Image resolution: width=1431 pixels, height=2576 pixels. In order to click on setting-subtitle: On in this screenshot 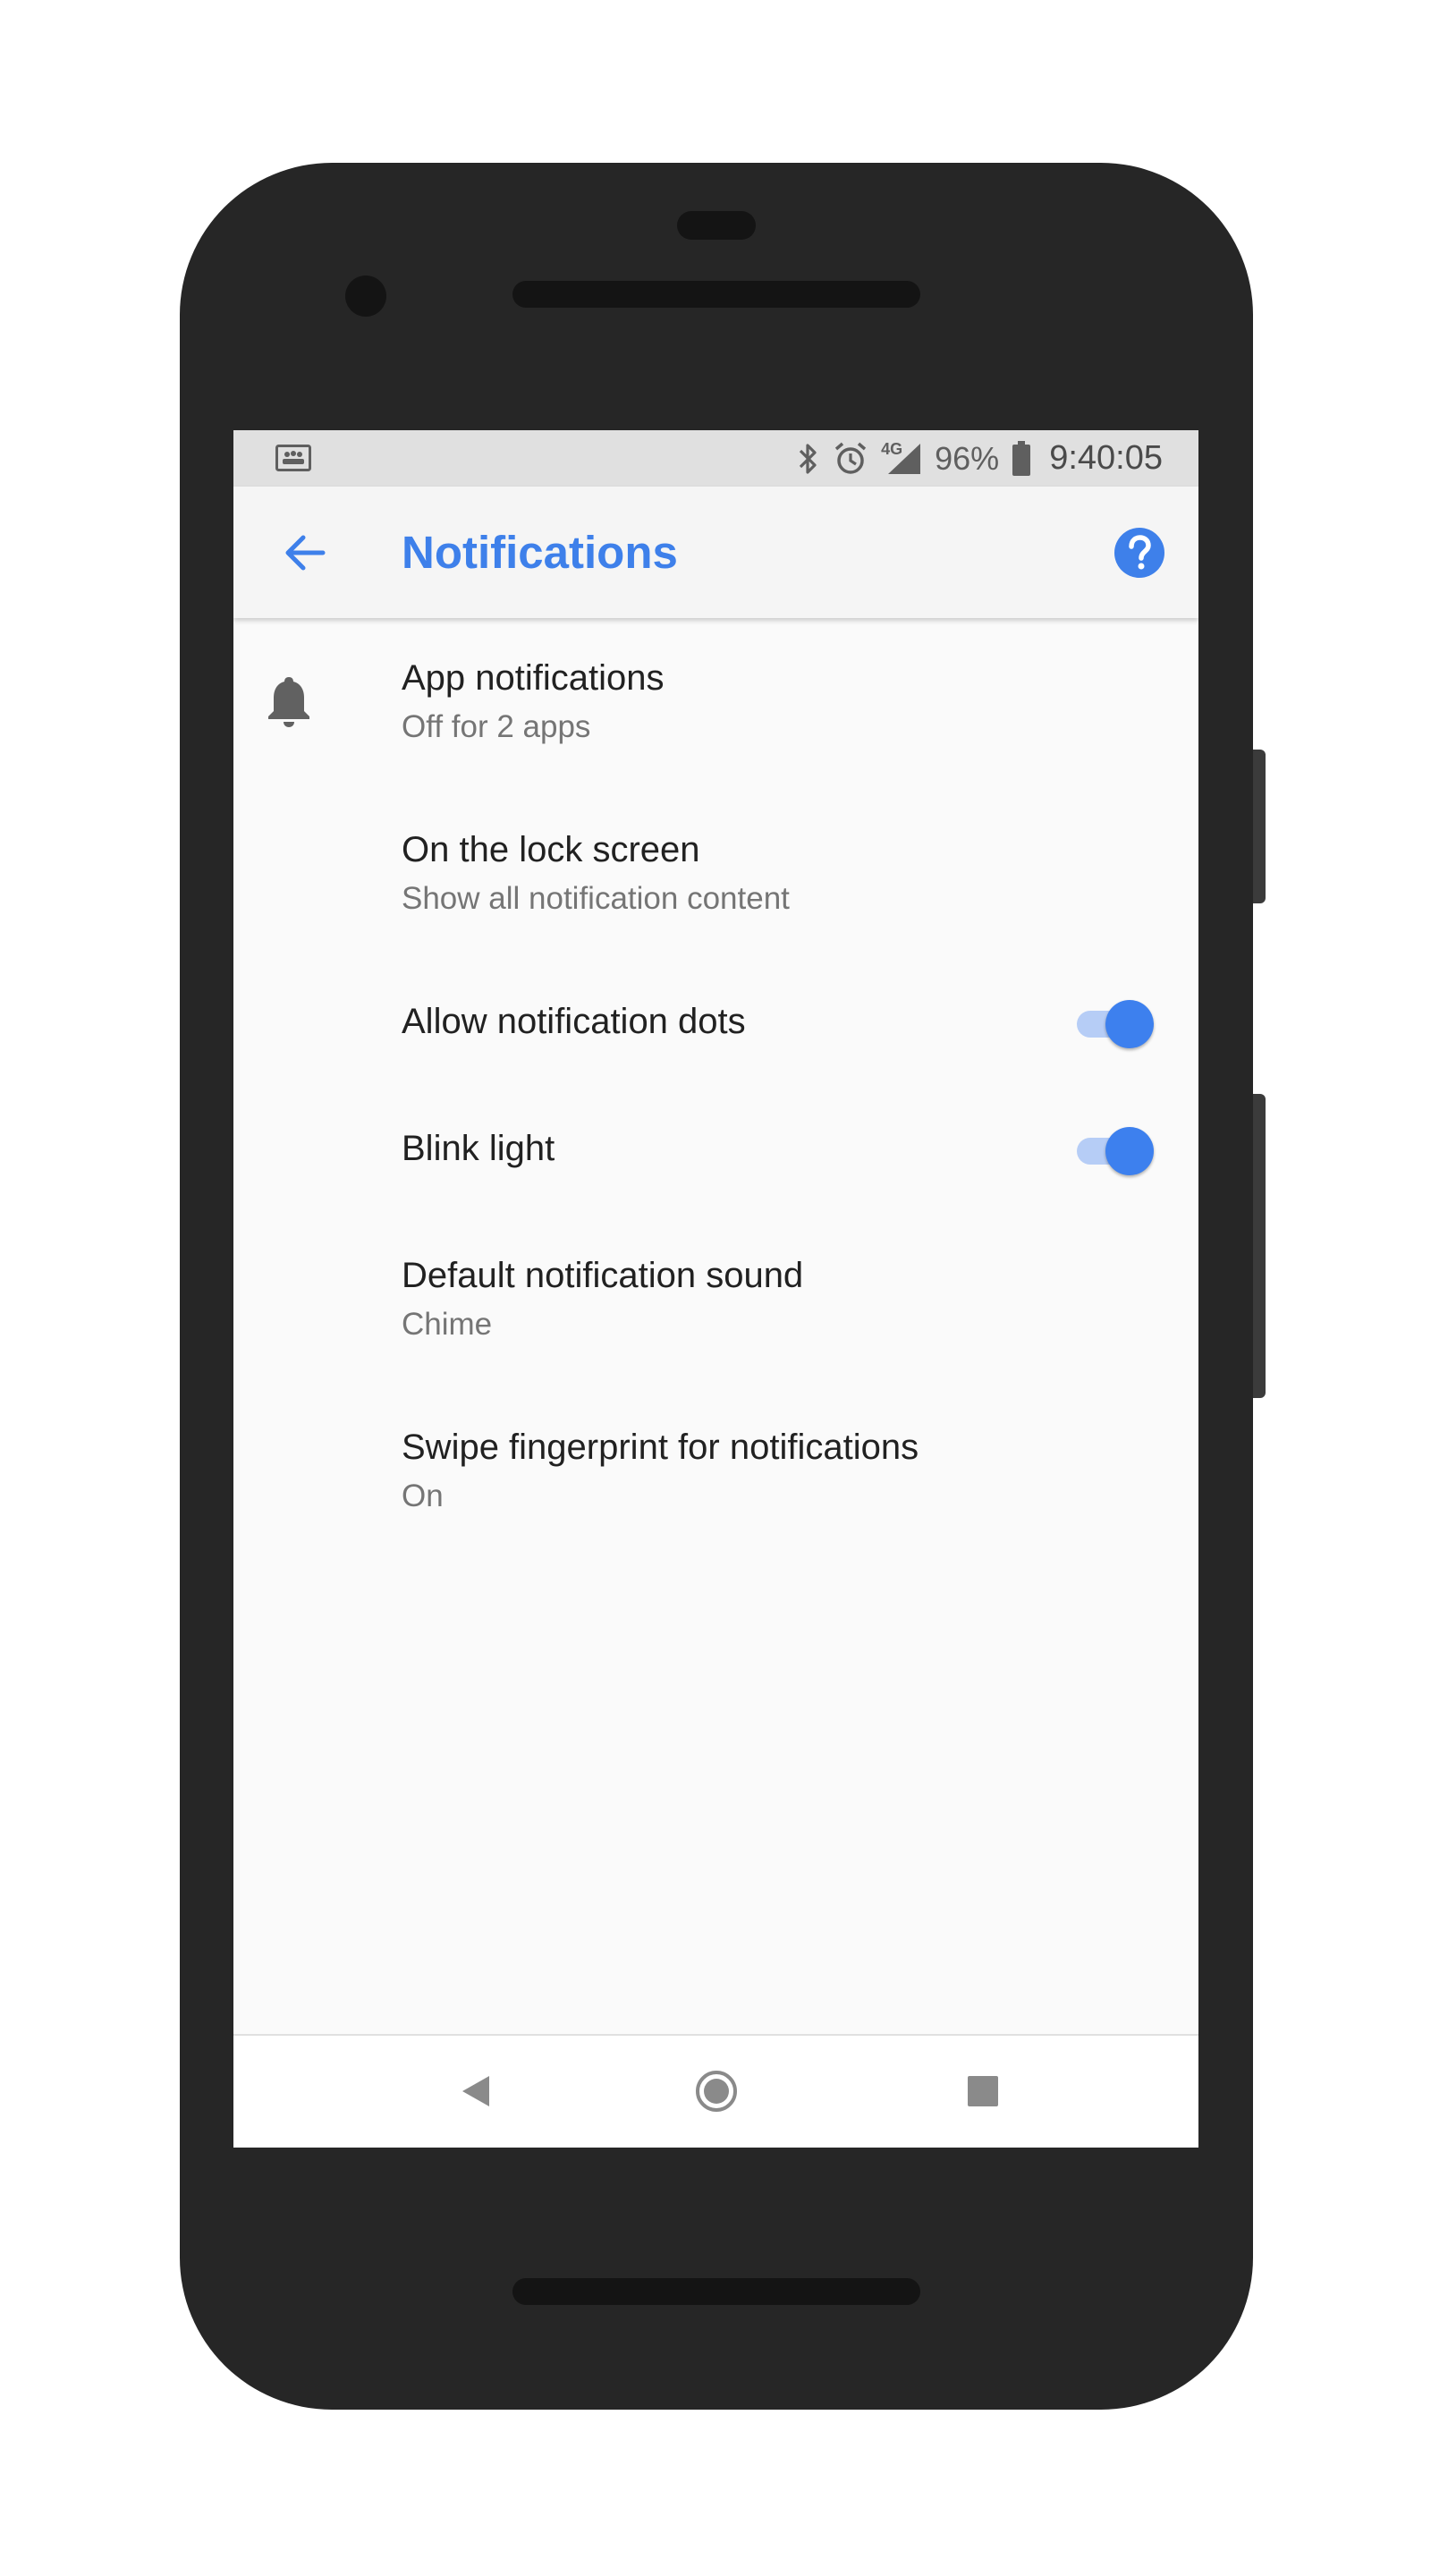, I will do `click(423, 1496)`.